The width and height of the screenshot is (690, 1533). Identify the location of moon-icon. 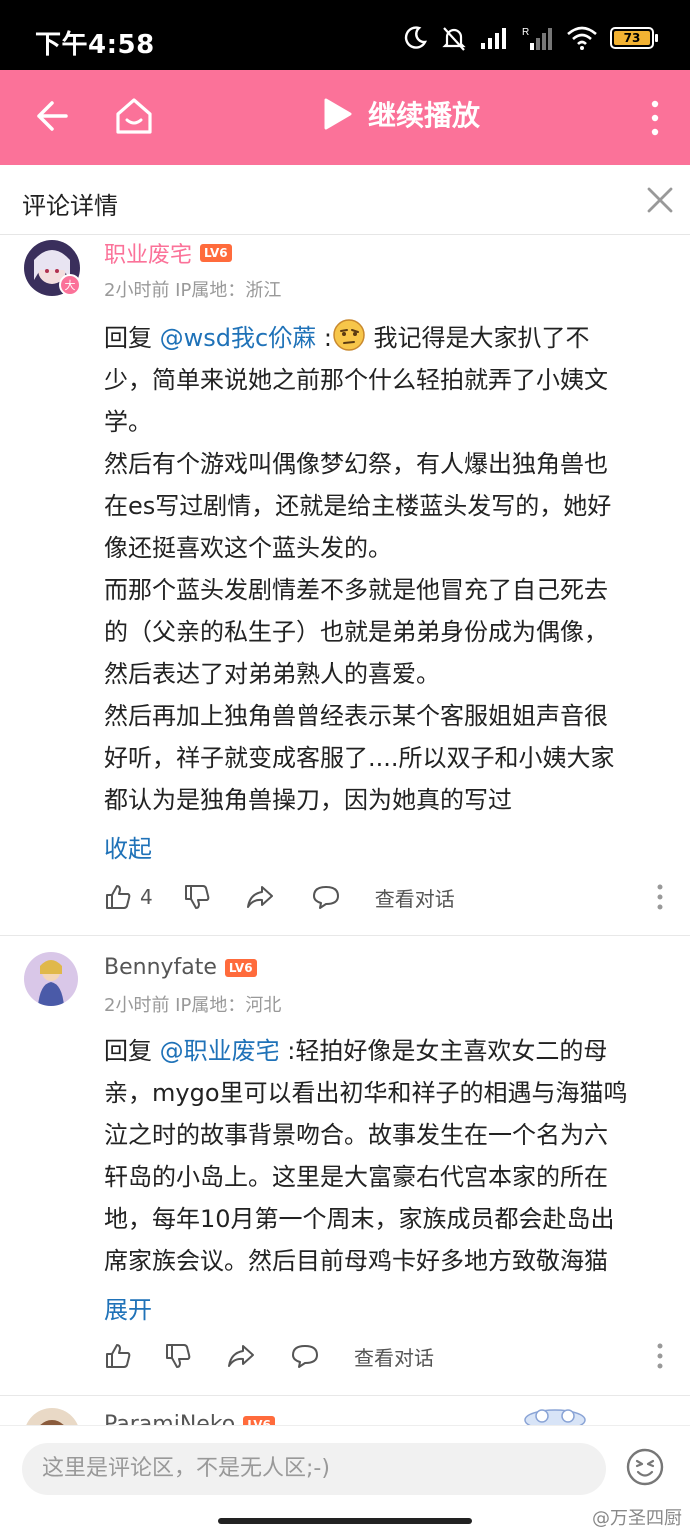
(416, 37).